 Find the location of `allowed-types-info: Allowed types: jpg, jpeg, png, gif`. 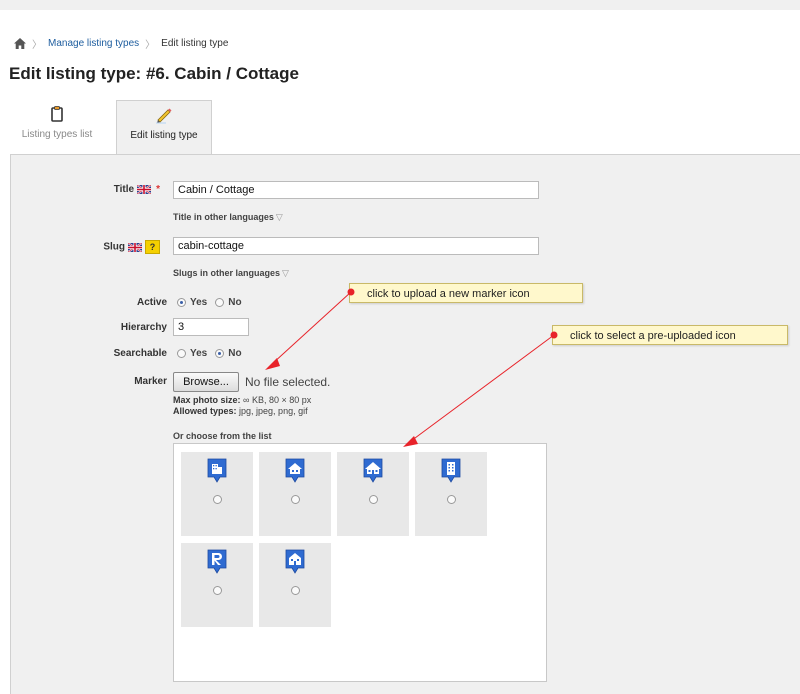

allowed-types-info: Allowed types: jpg, jpeg, png, gif is located at coordinates (240, 411).